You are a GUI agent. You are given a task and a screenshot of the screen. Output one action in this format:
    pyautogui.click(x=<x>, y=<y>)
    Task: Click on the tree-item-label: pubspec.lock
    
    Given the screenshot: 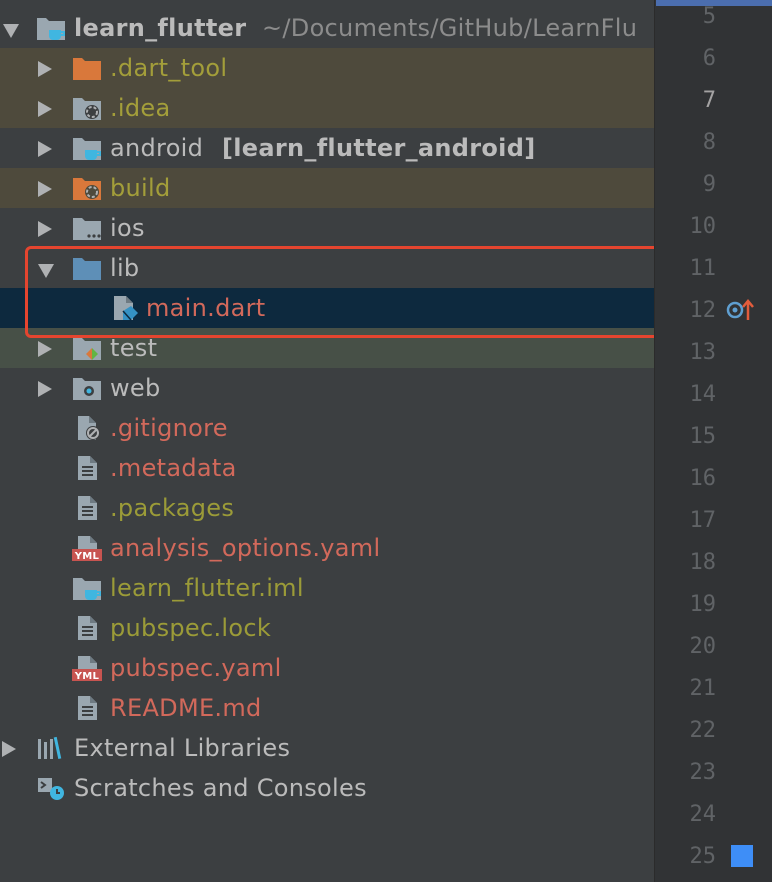 What is the action you would take?
    pyautogui.click(x=191, y=628)
    